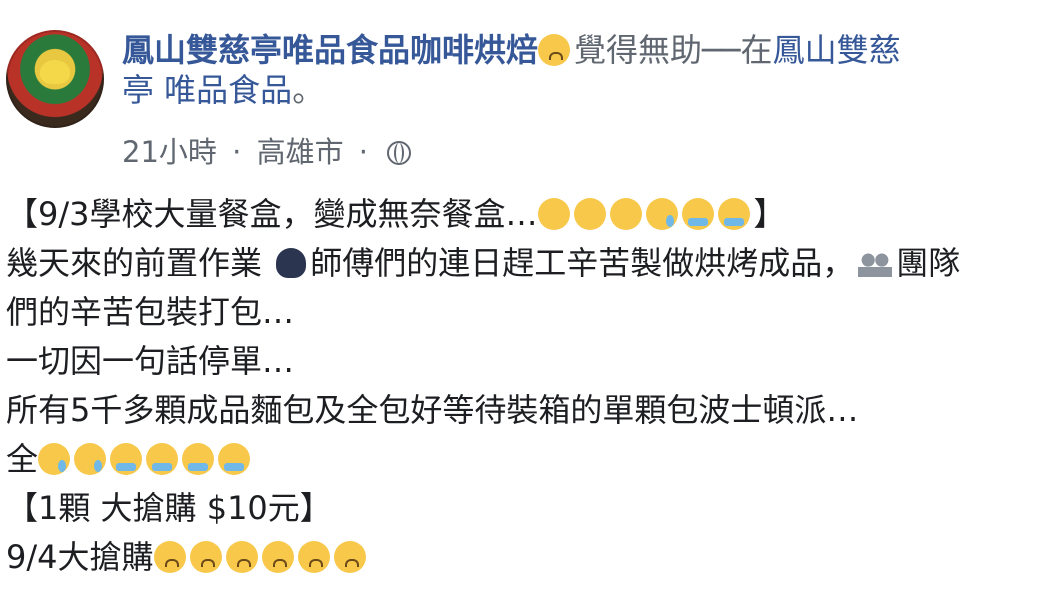 The height and width of the screenshot is (596, 1060). I want to click on drooling-face-icon, so click(625, 214).